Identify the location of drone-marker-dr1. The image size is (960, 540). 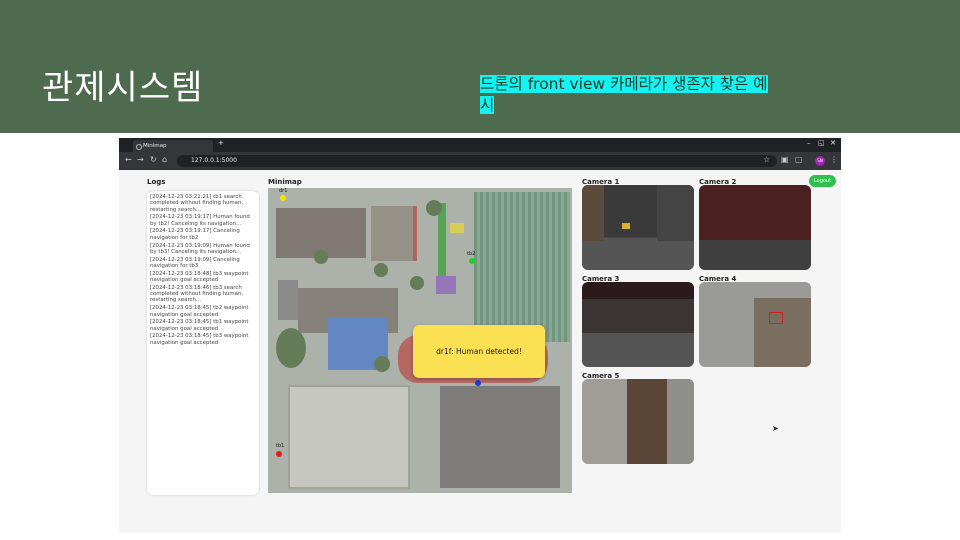
(283, 198).